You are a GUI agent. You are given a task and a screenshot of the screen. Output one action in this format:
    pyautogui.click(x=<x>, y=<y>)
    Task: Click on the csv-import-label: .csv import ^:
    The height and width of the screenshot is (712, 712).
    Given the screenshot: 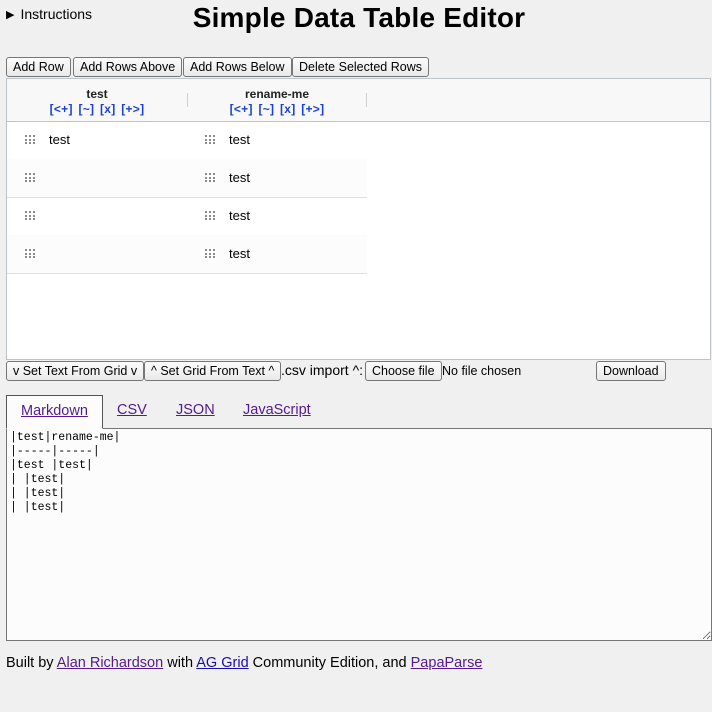 What is the action you would take?
    pyautogui.click(x=322, y=370)
    